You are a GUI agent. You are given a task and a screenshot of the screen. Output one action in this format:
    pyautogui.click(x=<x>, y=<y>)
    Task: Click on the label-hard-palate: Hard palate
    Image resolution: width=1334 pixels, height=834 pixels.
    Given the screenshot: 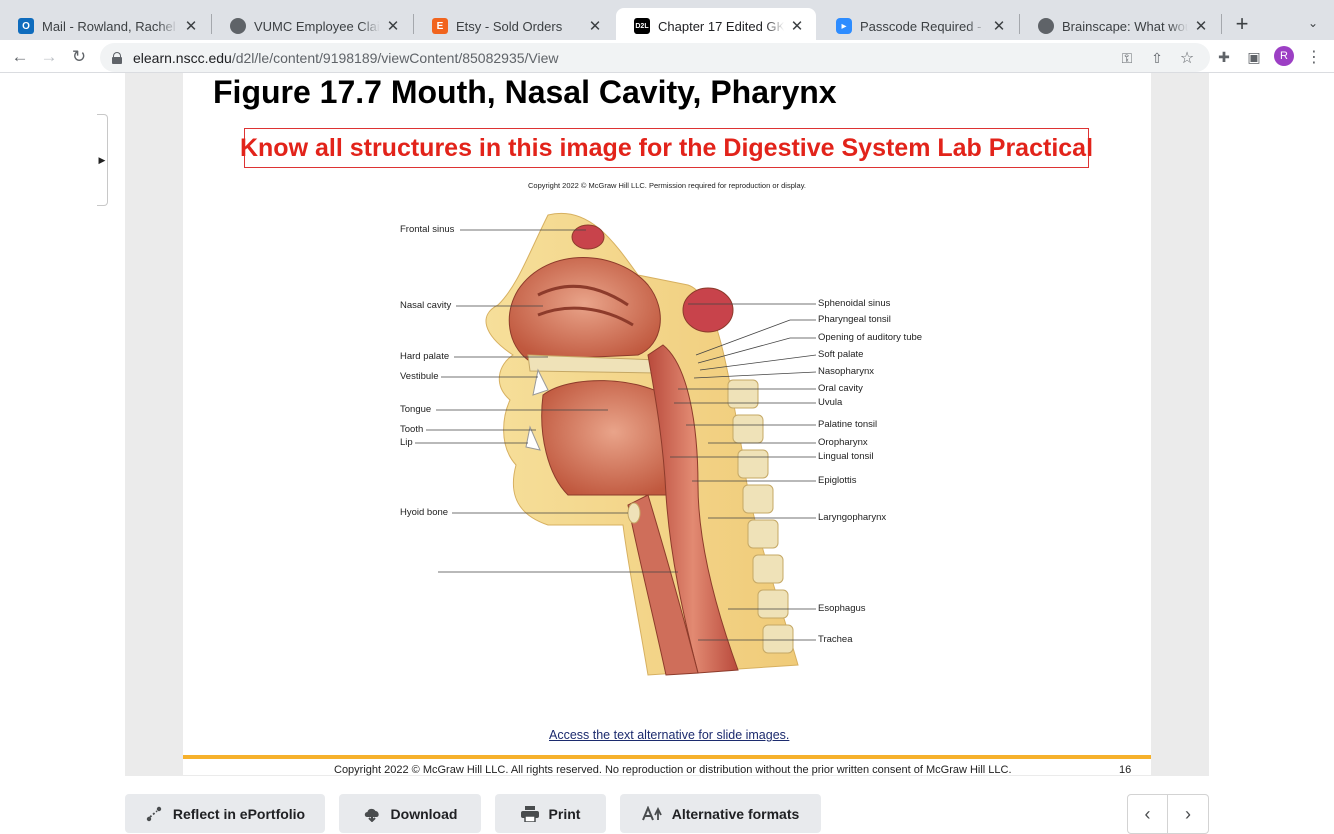 What is the action you would take?
    pyautogui.click(x=425, y=356)
    